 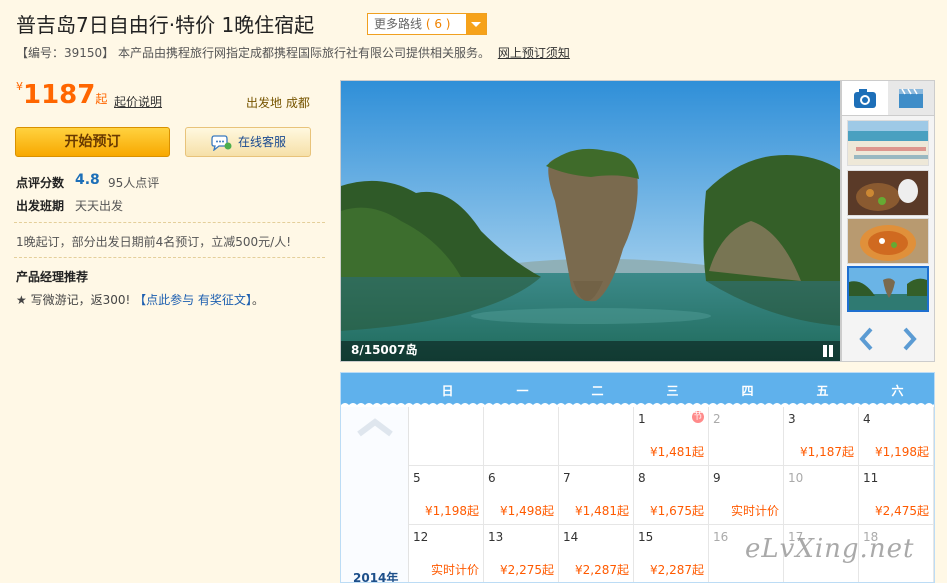 I want to click on calendar-day-cell: 5 ¥1,198起, so click(x=446, y=495).